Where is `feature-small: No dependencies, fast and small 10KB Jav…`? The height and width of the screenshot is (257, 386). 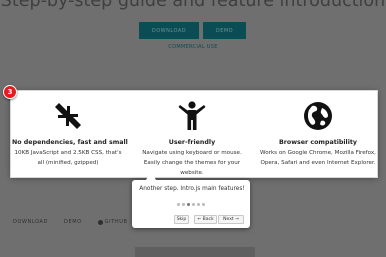 feature-small: No dependencies, fast and small 10KB Jav… is located at coordinates (70, 134).